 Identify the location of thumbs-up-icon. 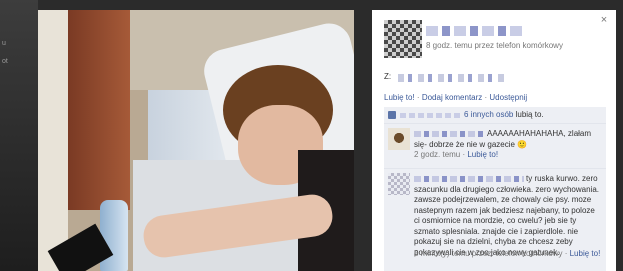
(392, 115).